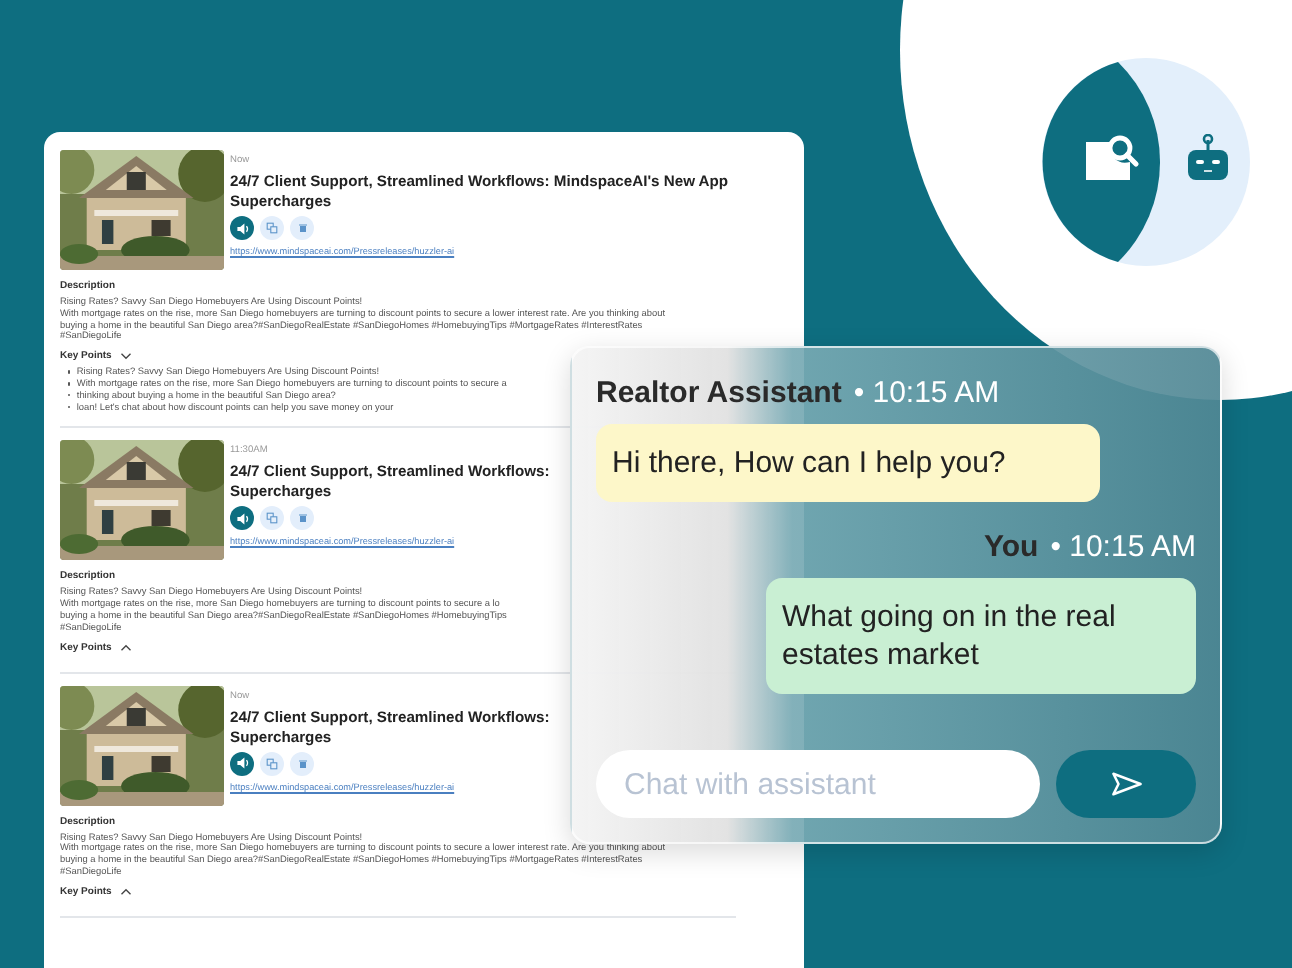  What do you see at coordinates (719, 393) in the screenshot?
I see `sender-name: Realtor Assistant` at bounding box center [719, 393].